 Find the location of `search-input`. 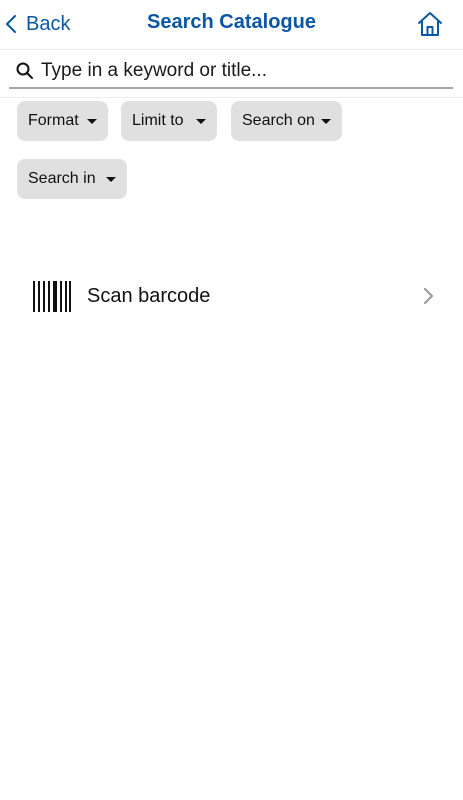

search-input is located at coordinates (241, 71).